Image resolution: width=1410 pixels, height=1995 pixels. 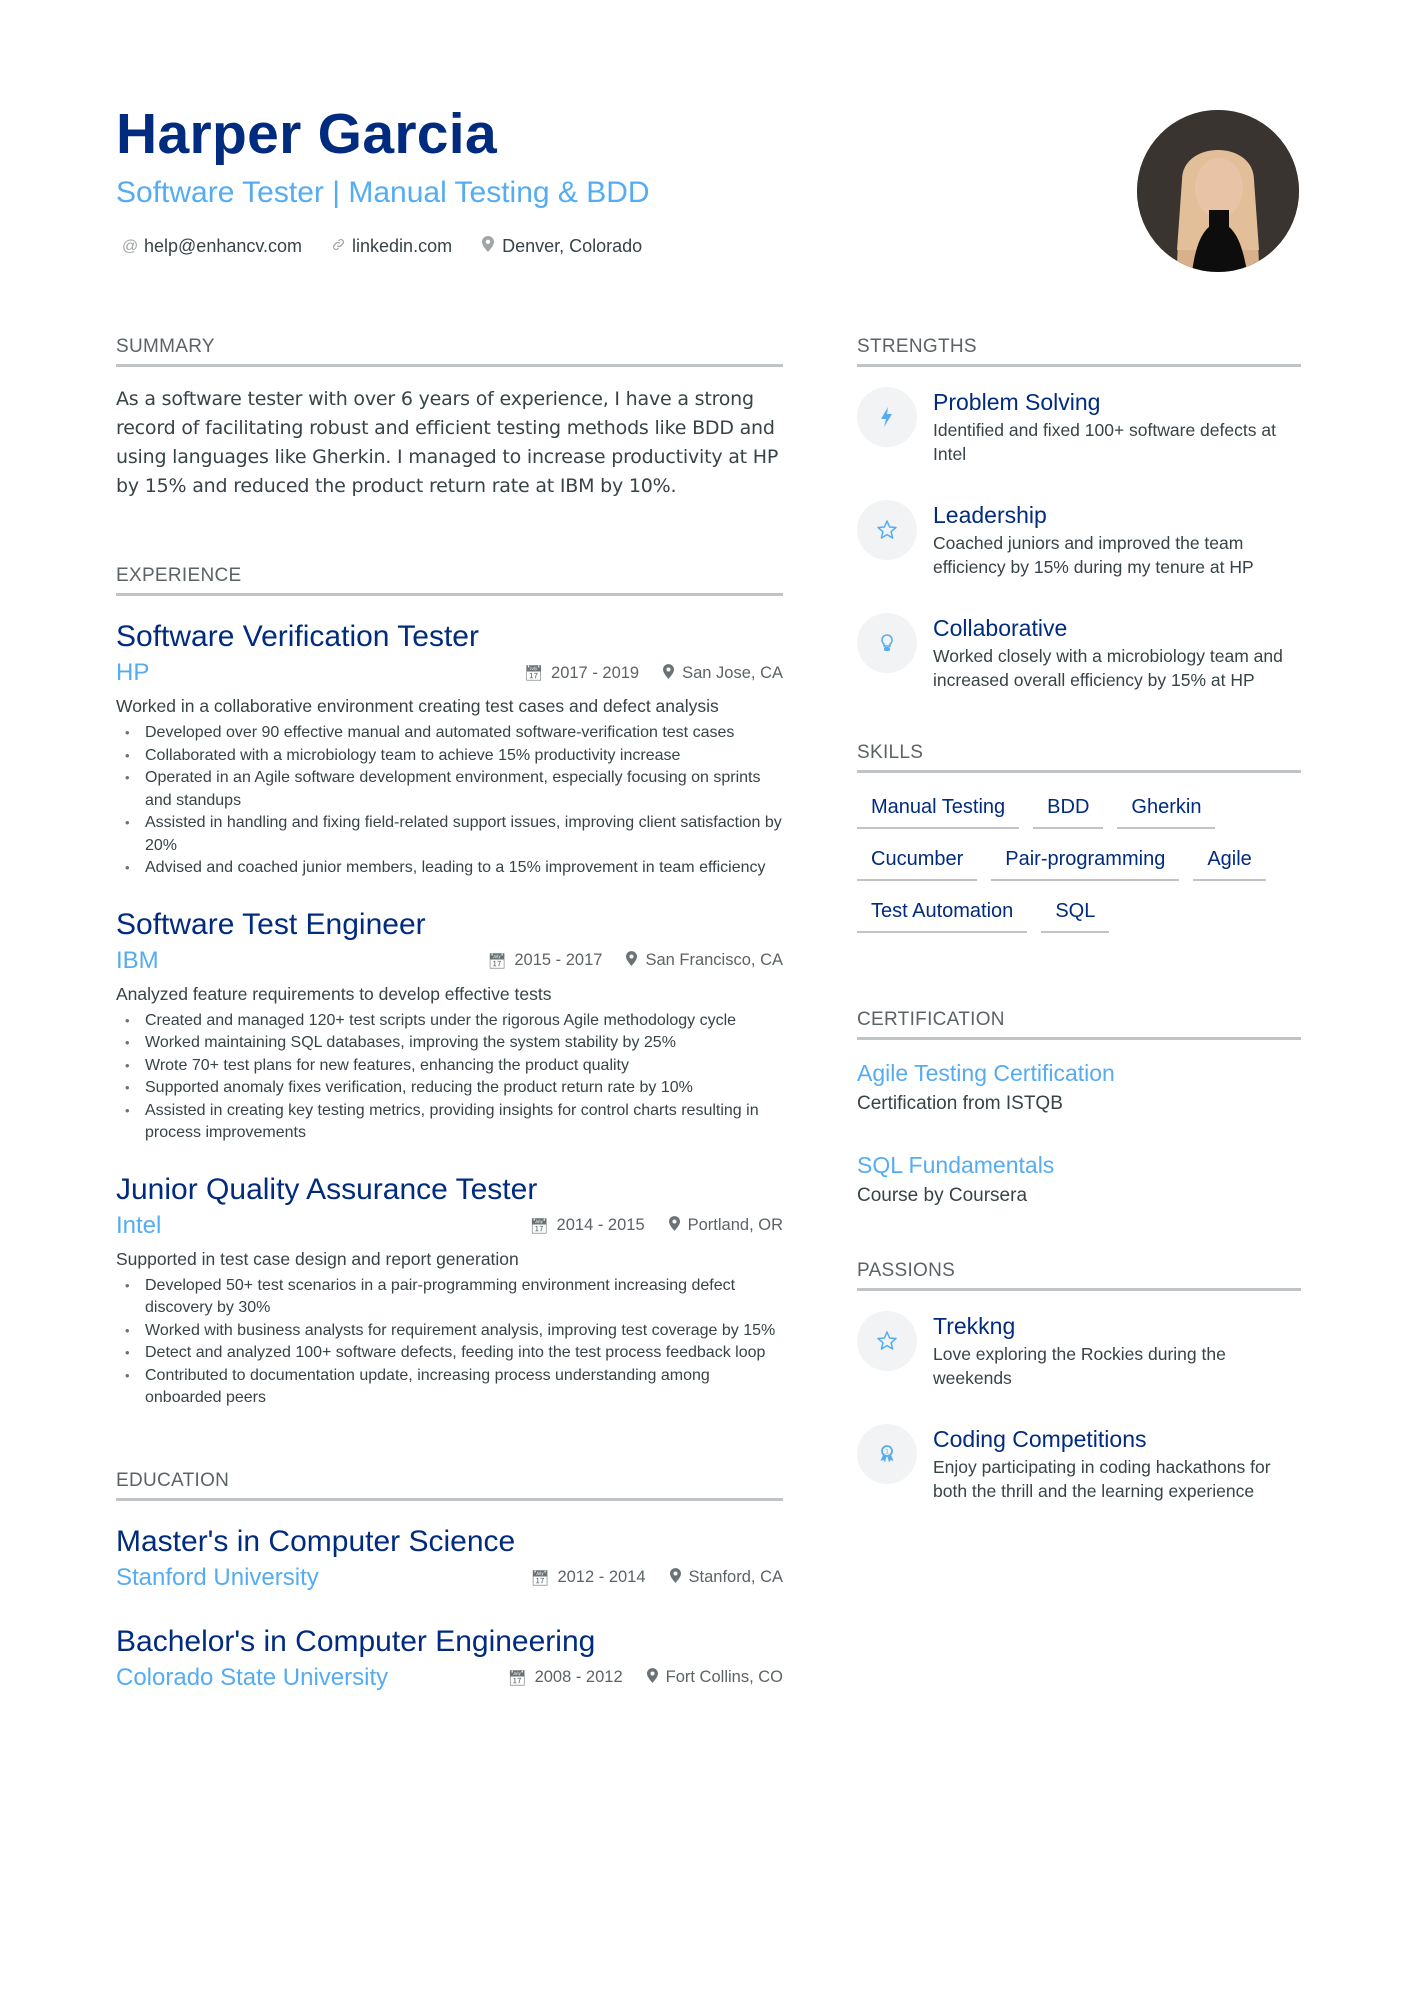 What do you see at coordinates (316, 1541) in the screenshot?
I see `degree-title: Master's in Computer Science` at bounding box center [316, 1541].